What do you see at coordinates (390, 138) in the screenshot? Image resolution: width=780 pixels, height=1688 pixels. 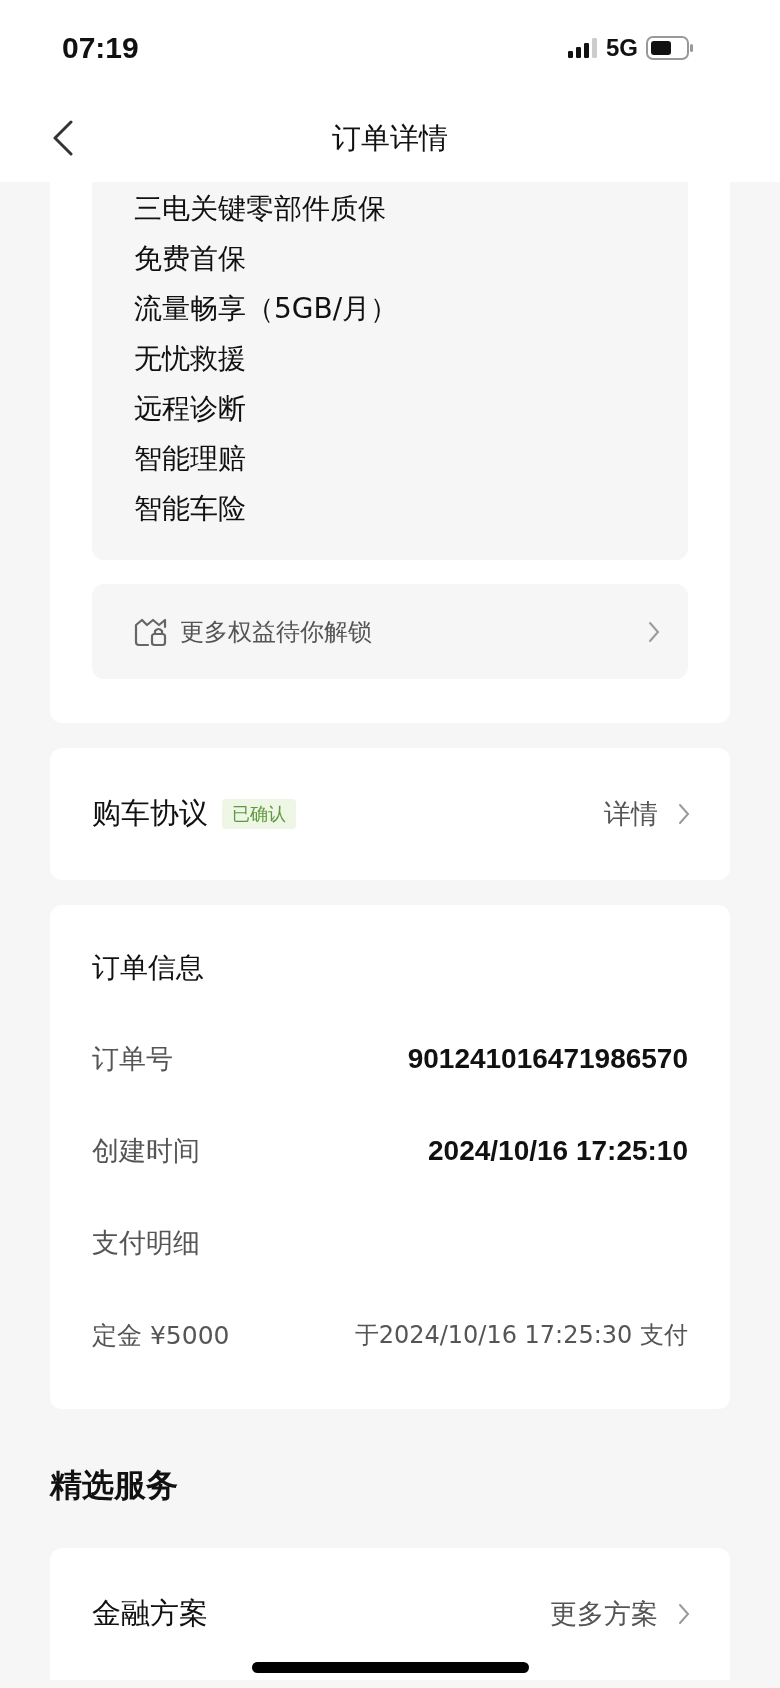 I see `page-title: 订单详情` at bounding box center [390, 138].